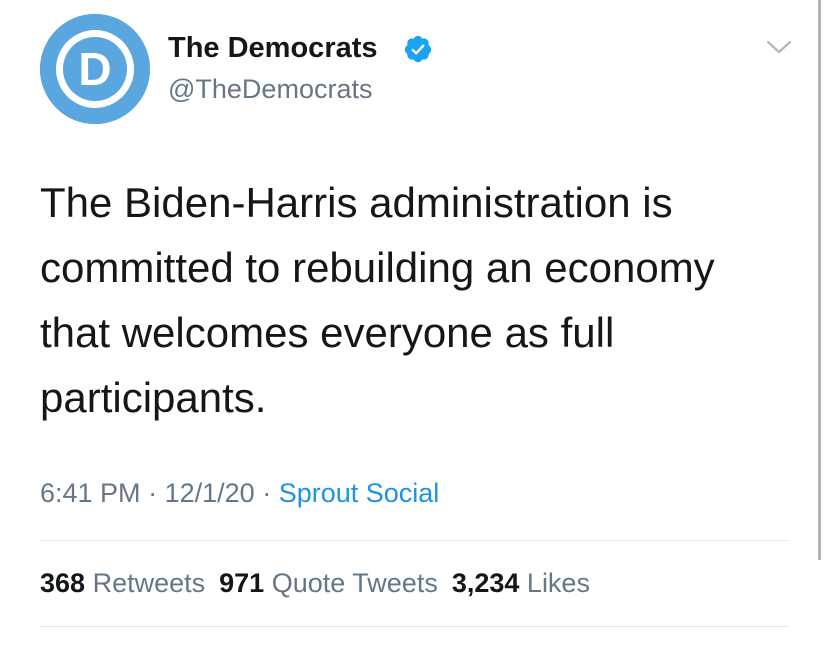 This screenshot has width=828, height=646. I want to click on retweets-stat: 368 Retweets, so click(122, 583).